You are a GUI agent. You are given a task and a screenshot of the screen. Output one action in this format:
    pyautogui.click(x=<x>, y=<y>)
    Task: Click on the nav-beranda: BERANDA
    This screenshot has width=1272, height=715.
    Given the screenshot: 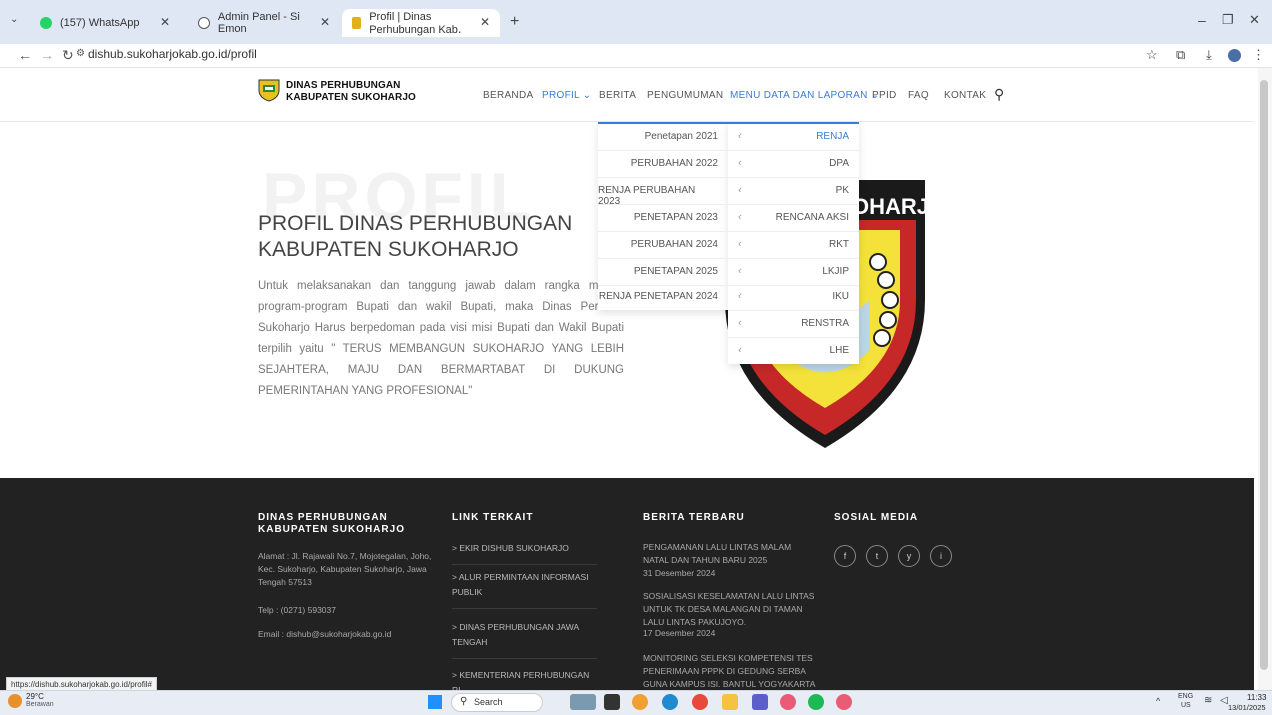 What is the action you would take?
    pyautogui.click(x=508, y=95)
    